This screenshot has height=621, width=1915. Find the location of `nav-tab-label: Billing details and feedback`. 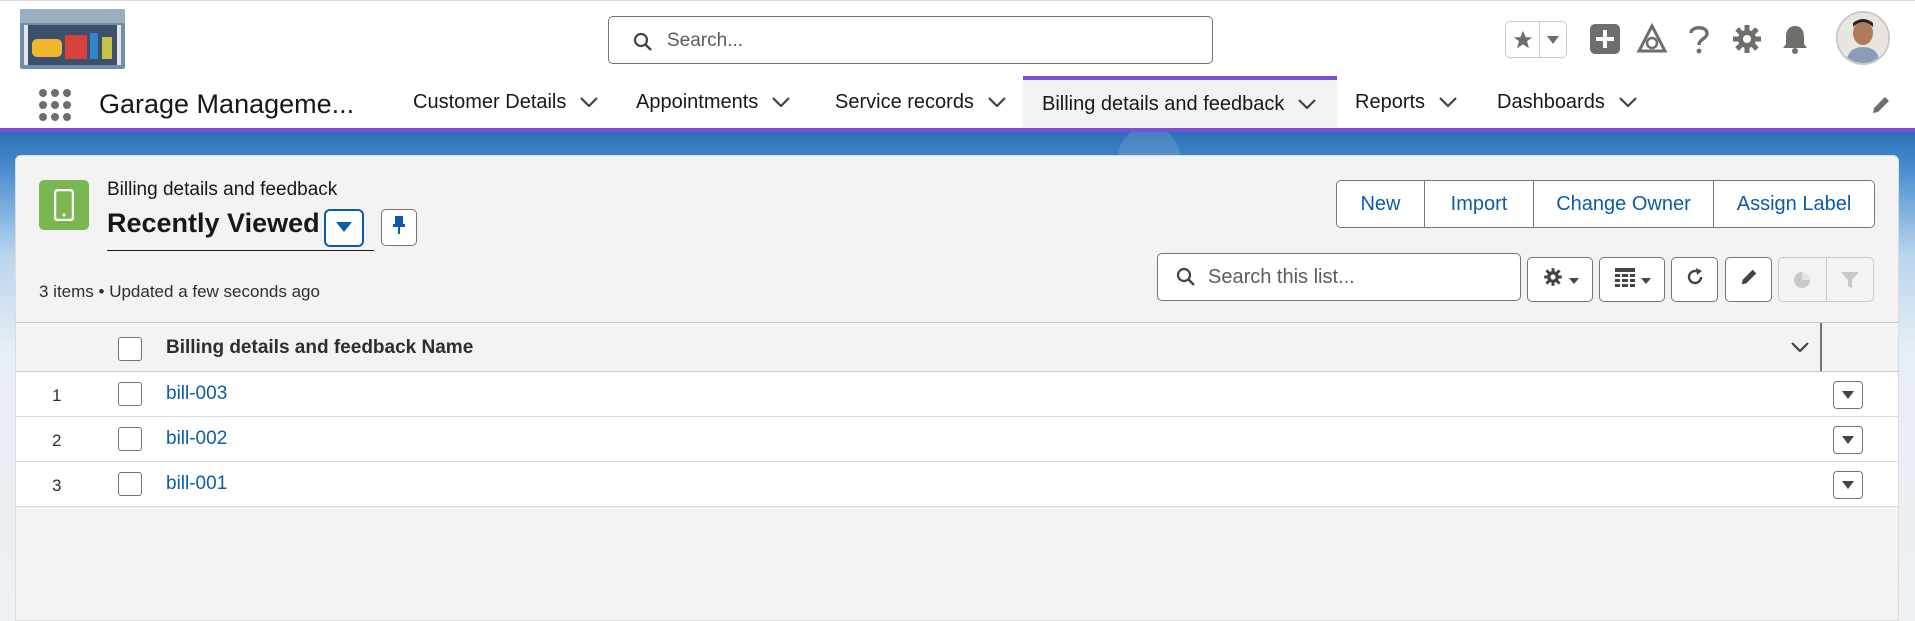

nav-tab-label: Billing details and feedback is located at coordinates (1163, 103).